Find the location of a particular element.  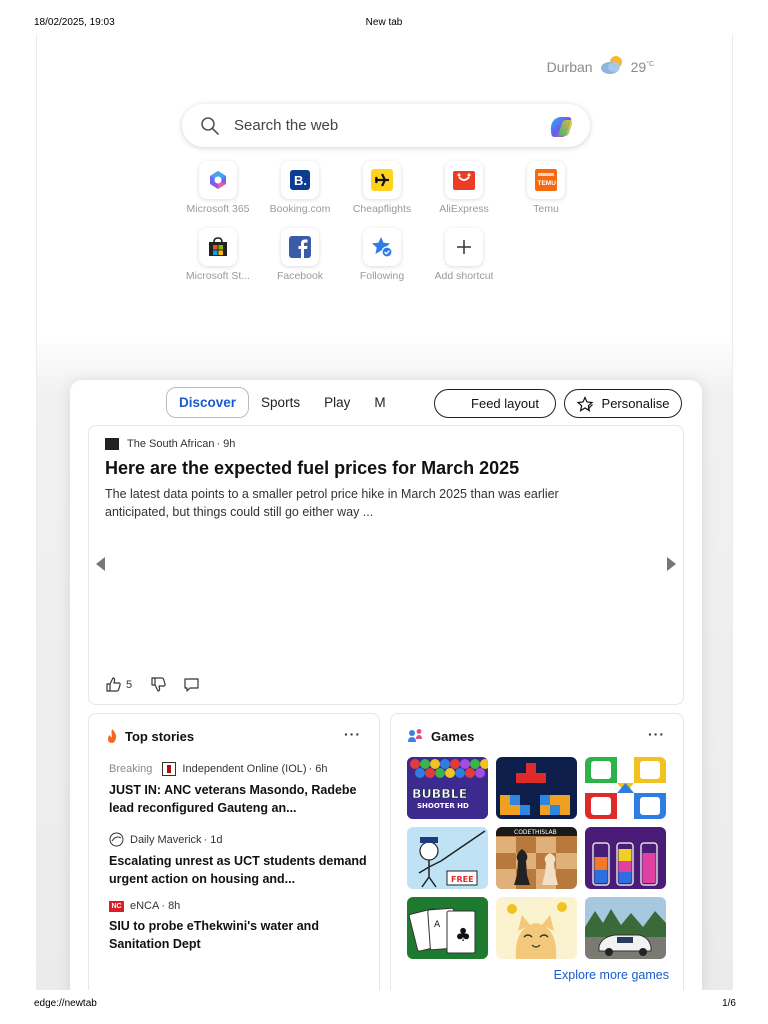

temu-icon: TEMU is located at coordinates (546, 180).